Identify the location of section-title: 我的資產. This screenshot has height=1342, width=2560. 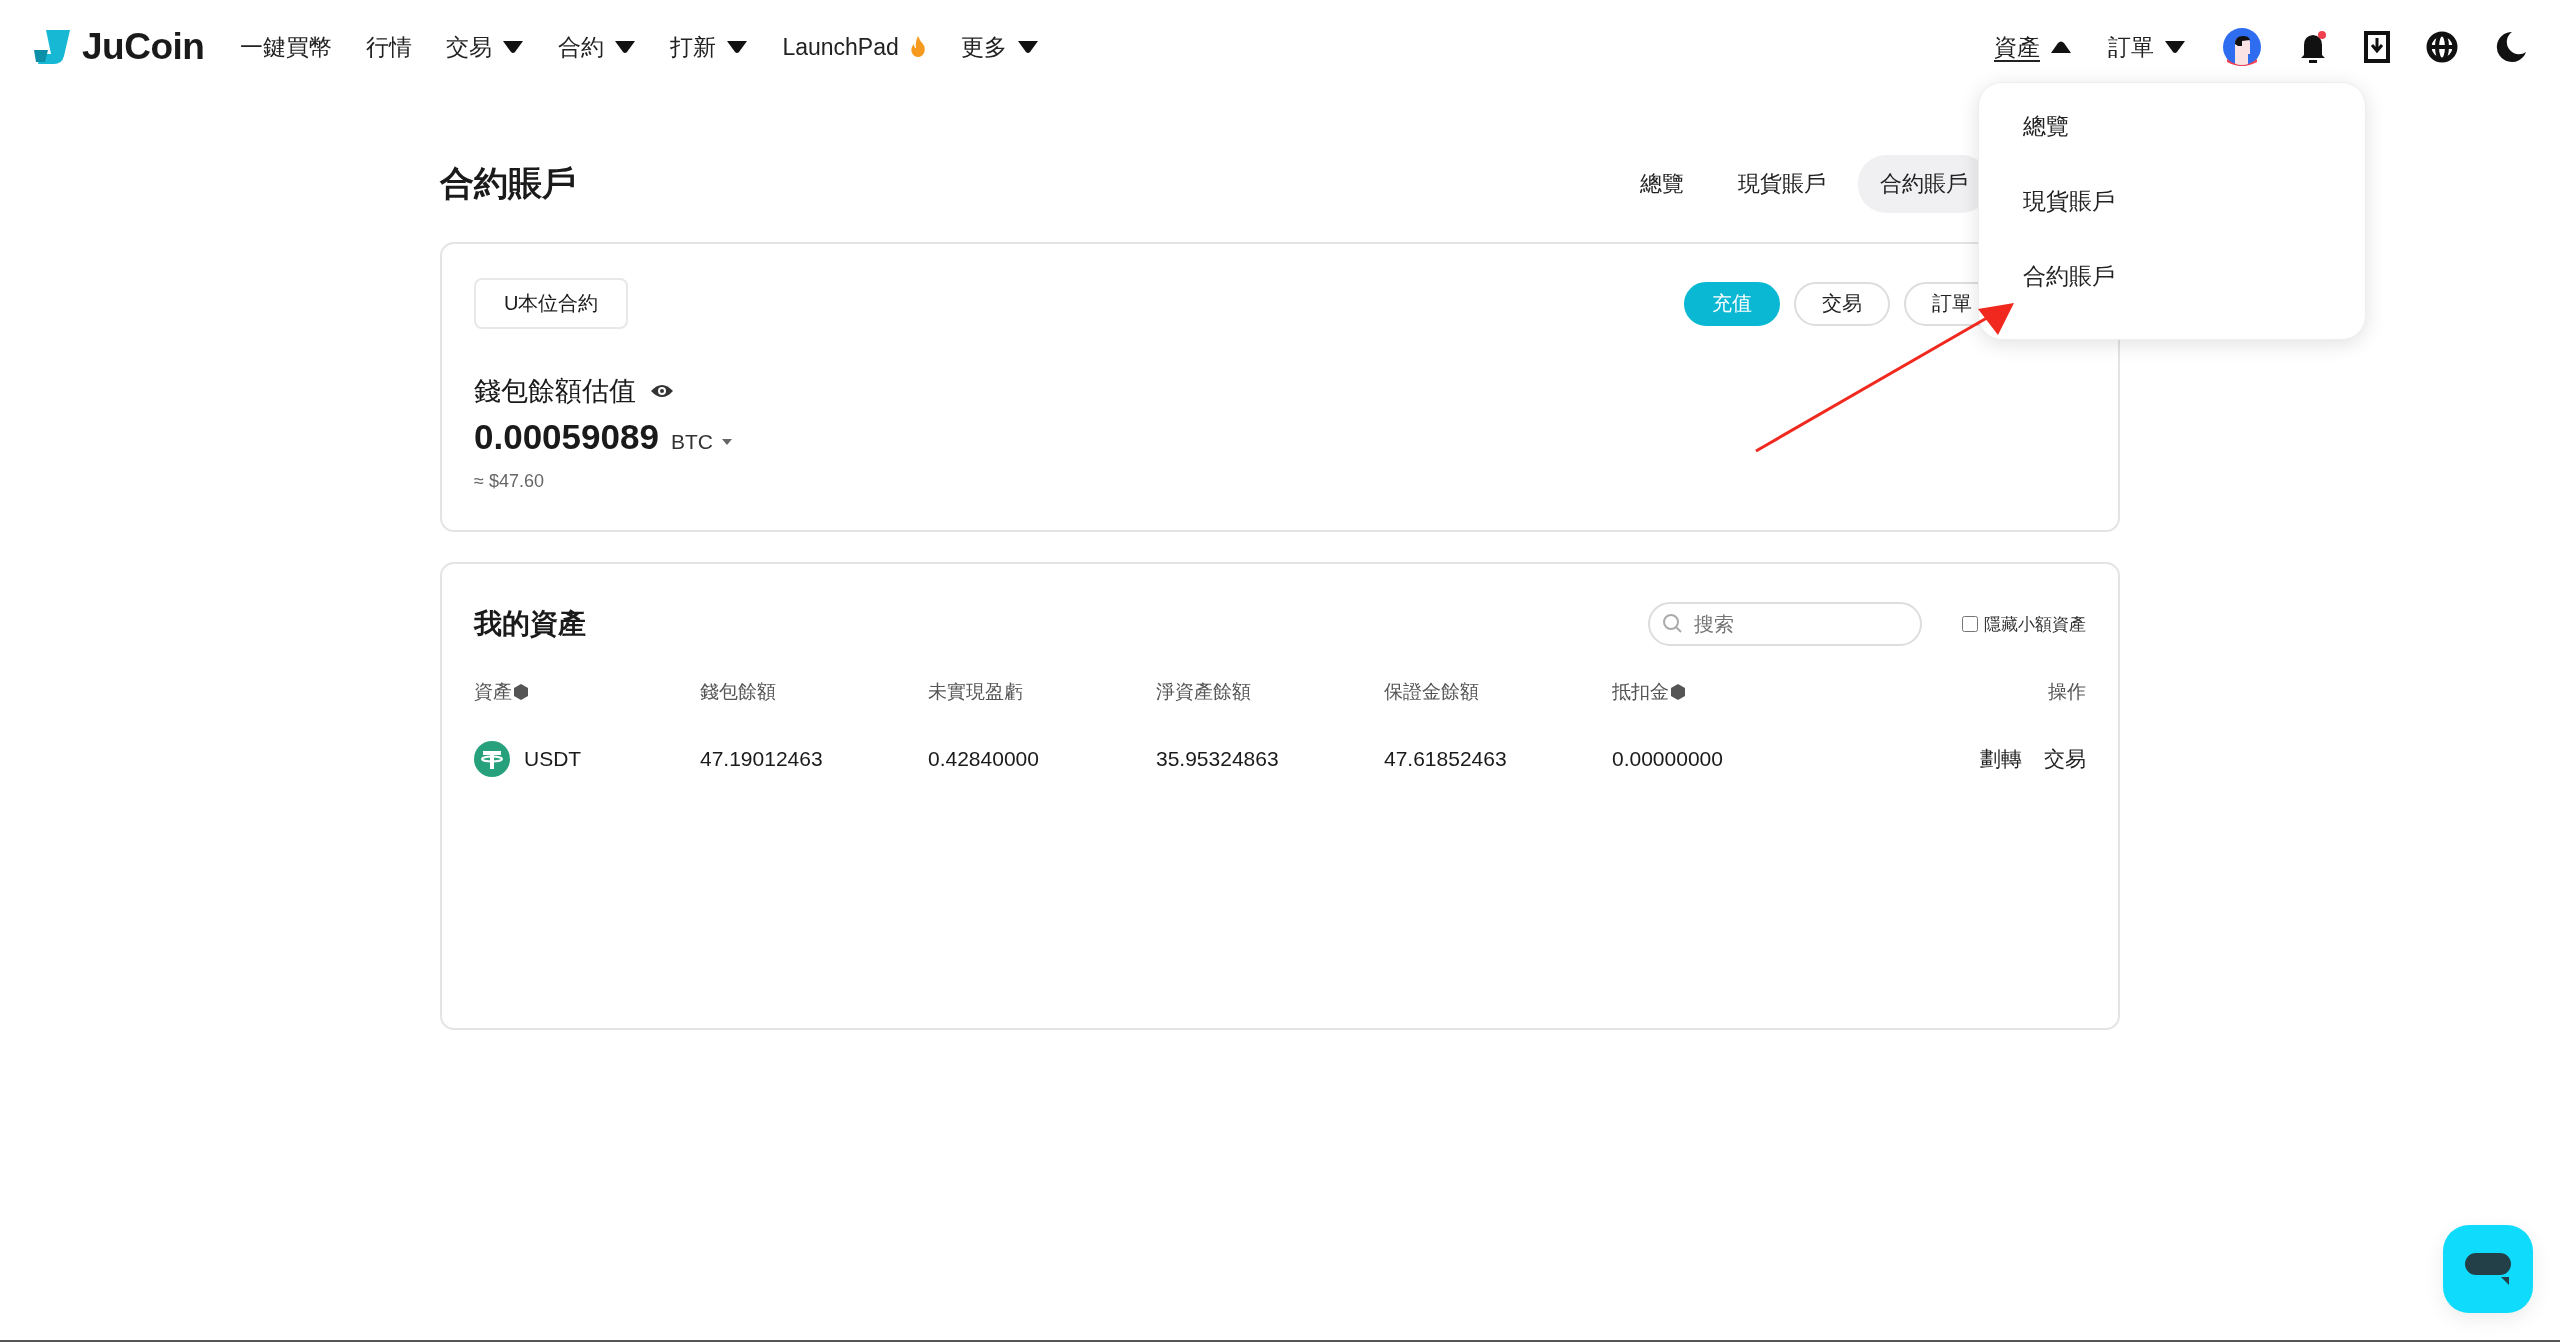
(530, 624).